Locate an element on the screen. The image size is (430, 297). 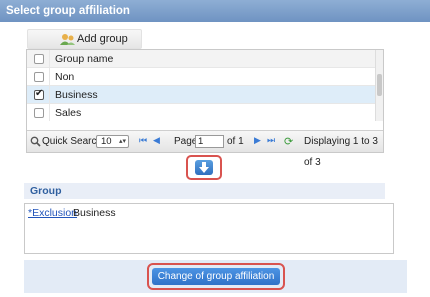
row-group-name: Business is located at coordinates (76, 95).